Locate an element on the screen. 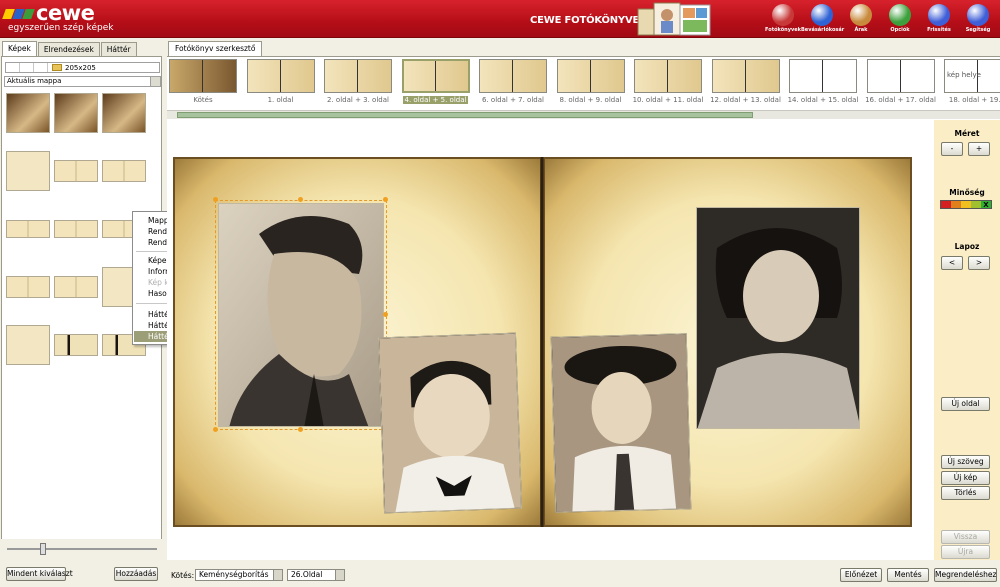  folder-size: 205x205 is located at coordinates (80, 67).